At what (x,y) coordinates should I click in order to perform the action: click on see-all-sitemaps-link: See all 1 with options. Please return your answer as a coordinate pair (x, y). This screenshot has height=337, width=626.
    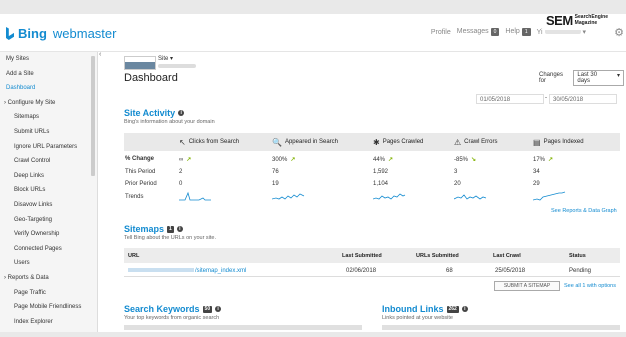
    Looking at the image, I should click on (590, 286).